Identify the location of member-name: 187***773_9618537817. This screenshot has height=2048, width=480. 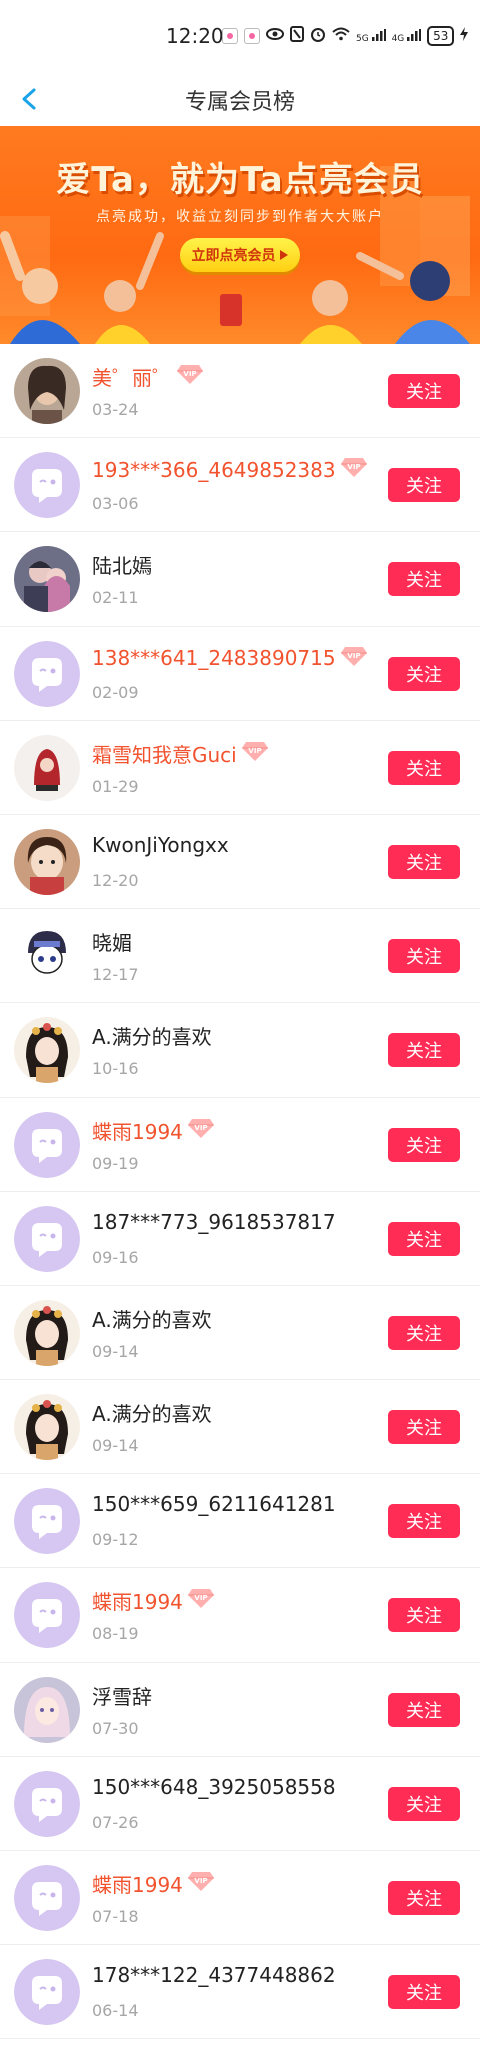
(214, 1222).